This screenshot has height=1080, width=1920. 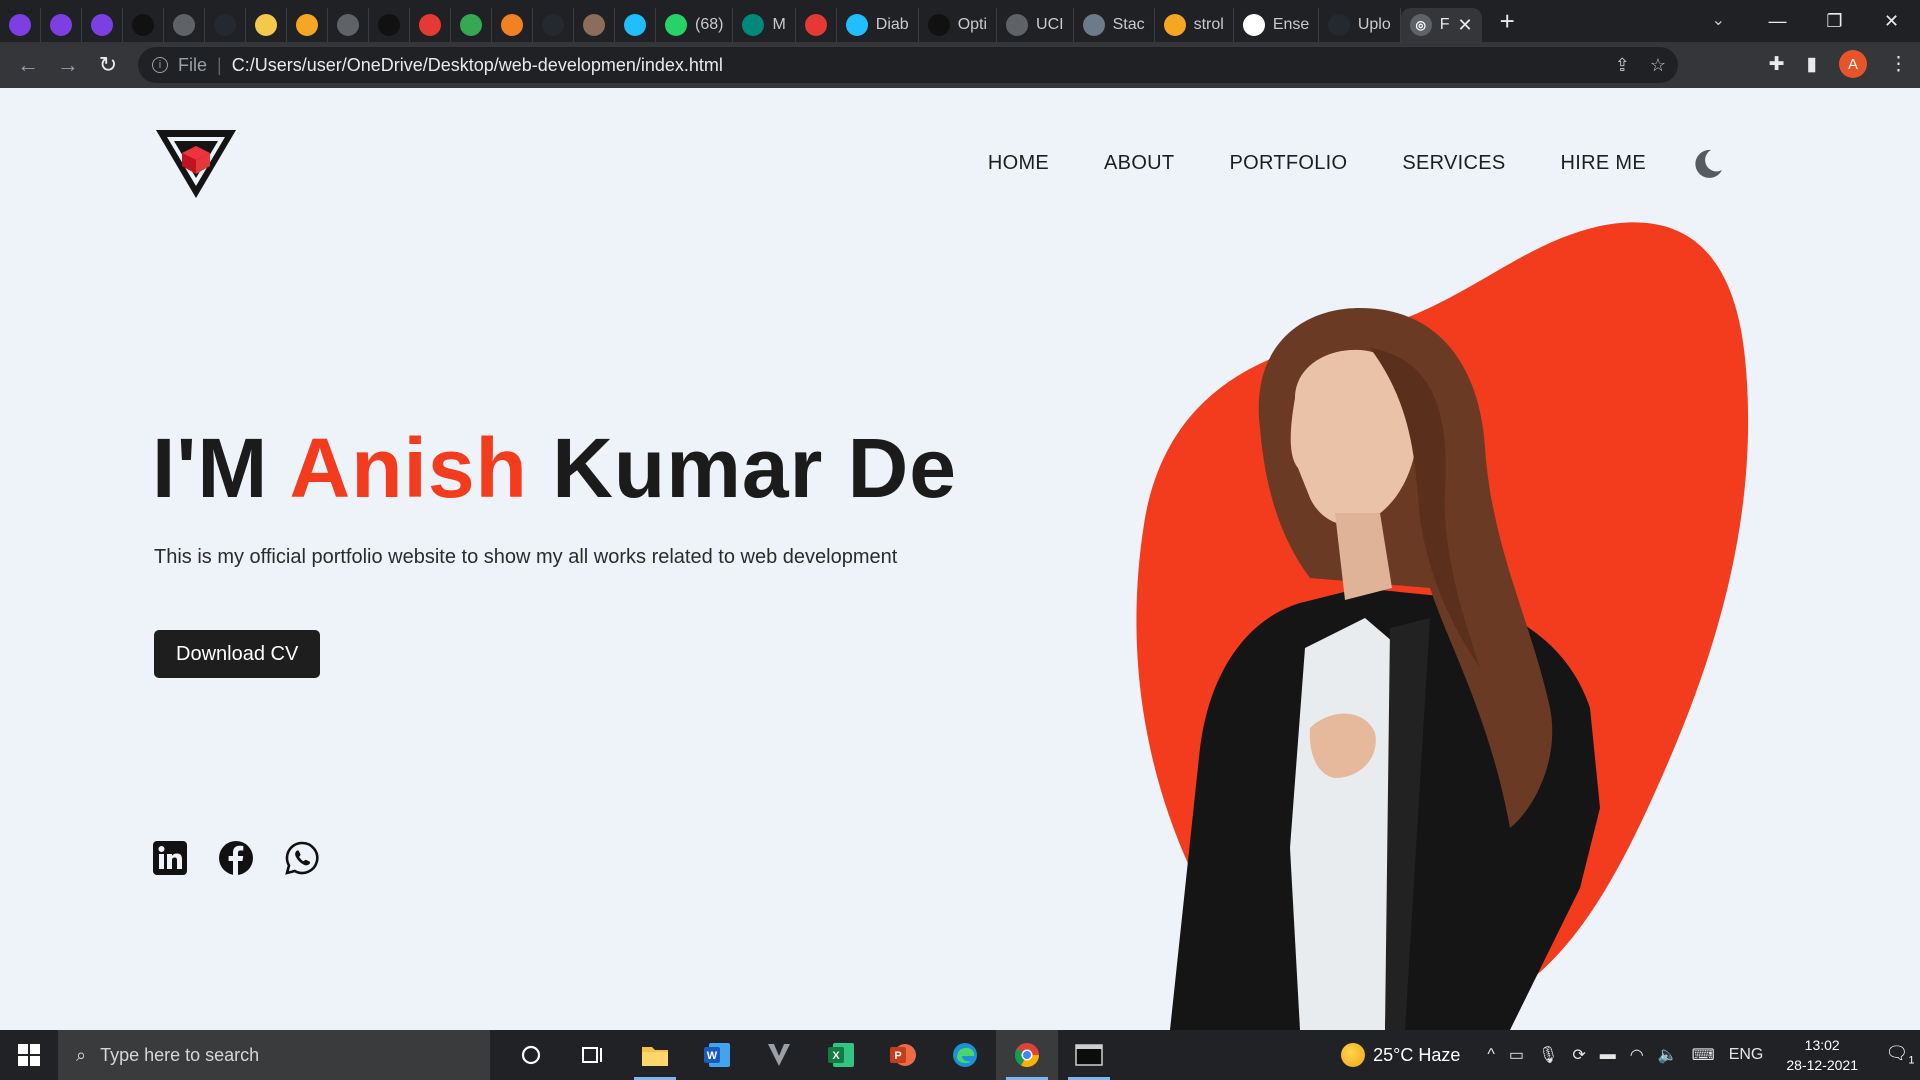 I want to click on windows-start-button, so click(x=29, y=1055).